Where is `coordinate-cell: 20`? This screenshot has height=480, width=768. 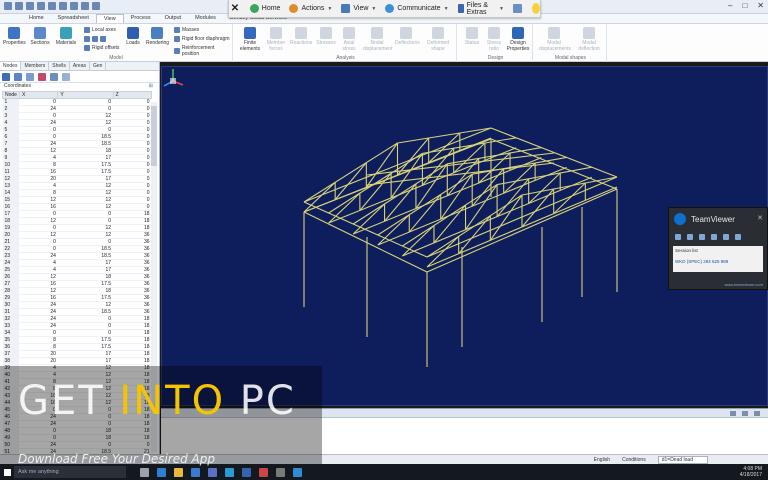
coordinate-cell: 20 is located at coordinates (38, 179).